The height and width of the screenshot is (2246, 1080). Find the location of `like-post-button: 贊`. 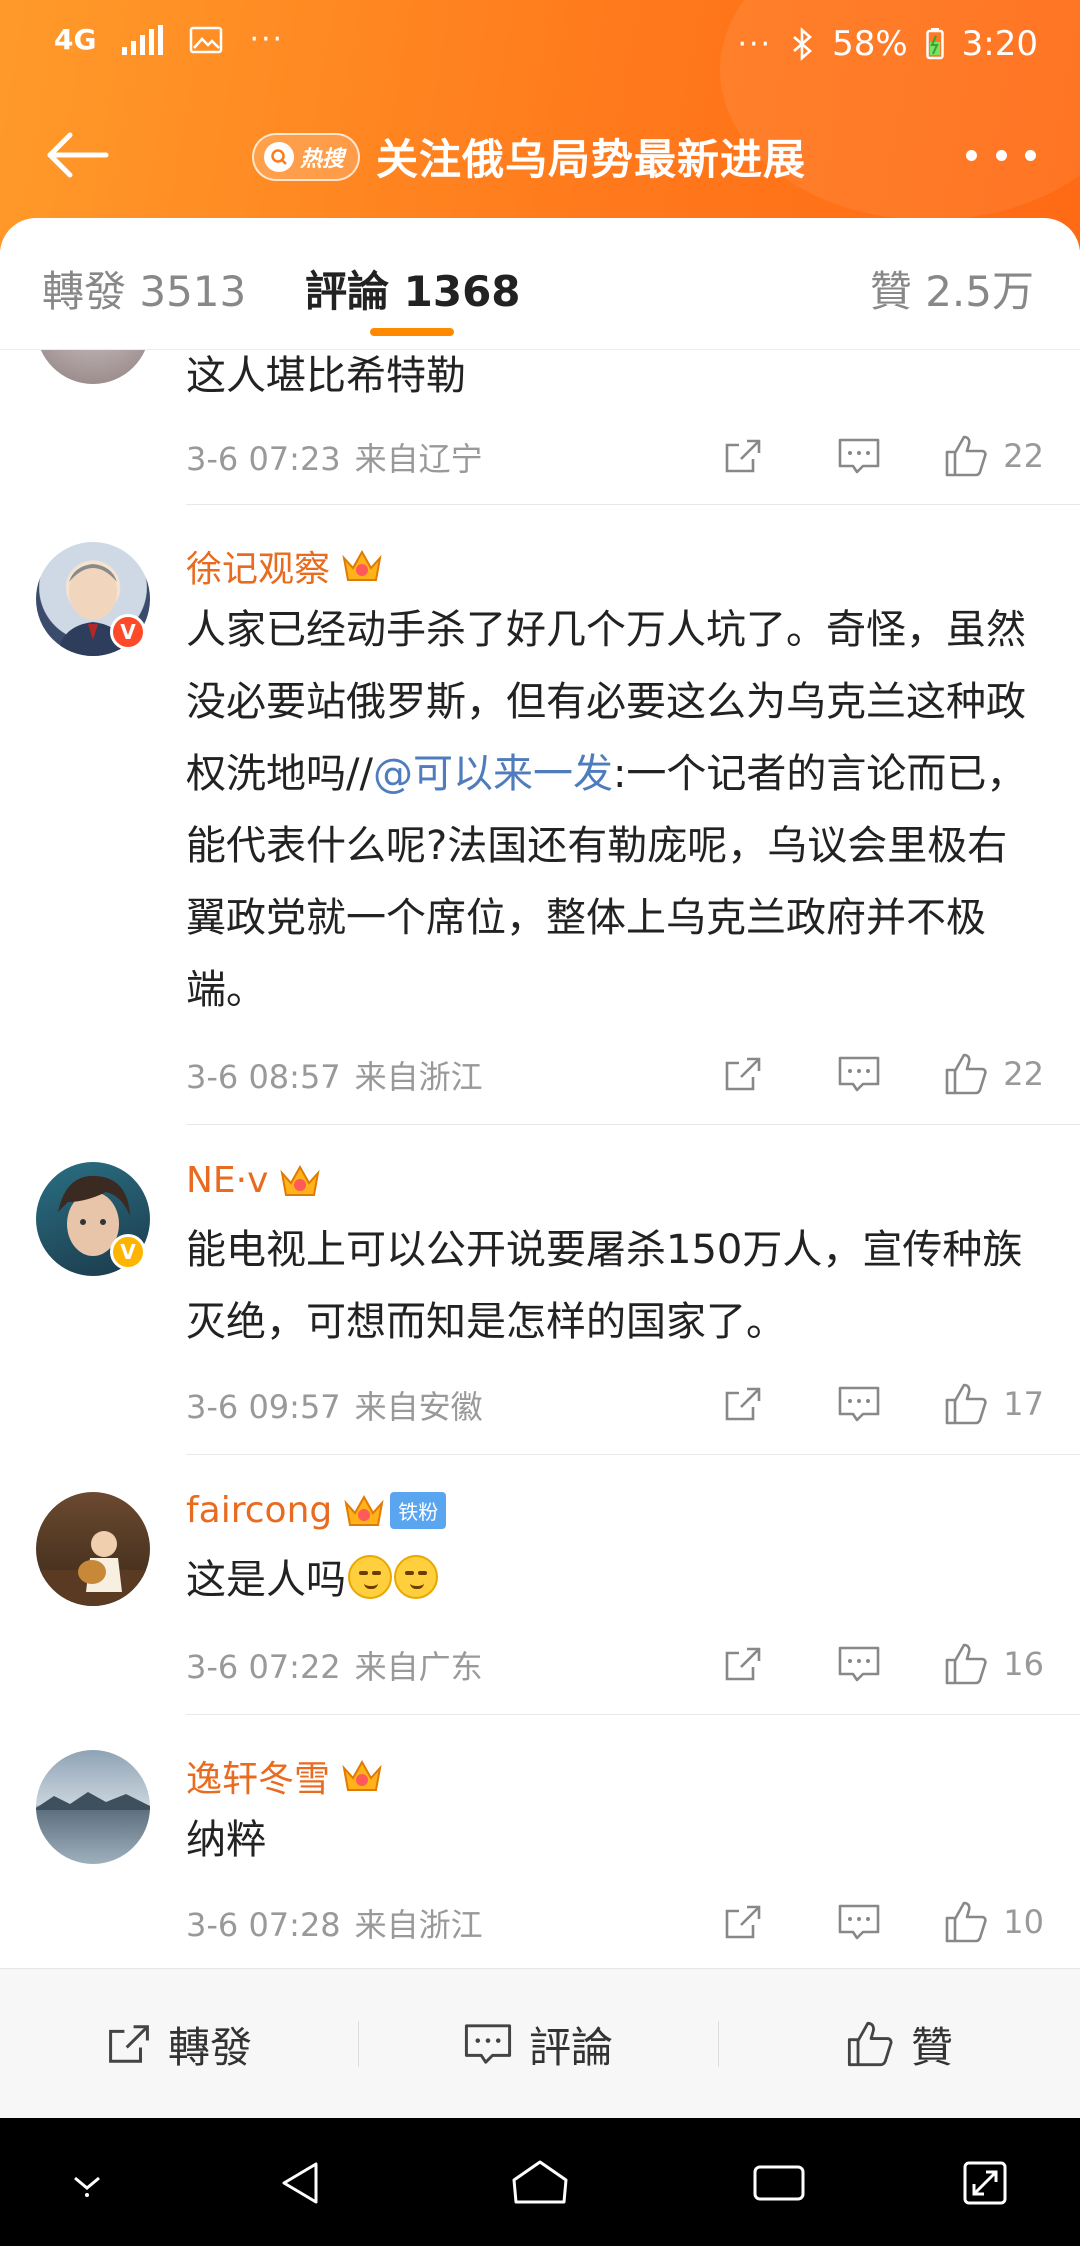

like-post-button: 贊 is located at coordinates (899, 2044).